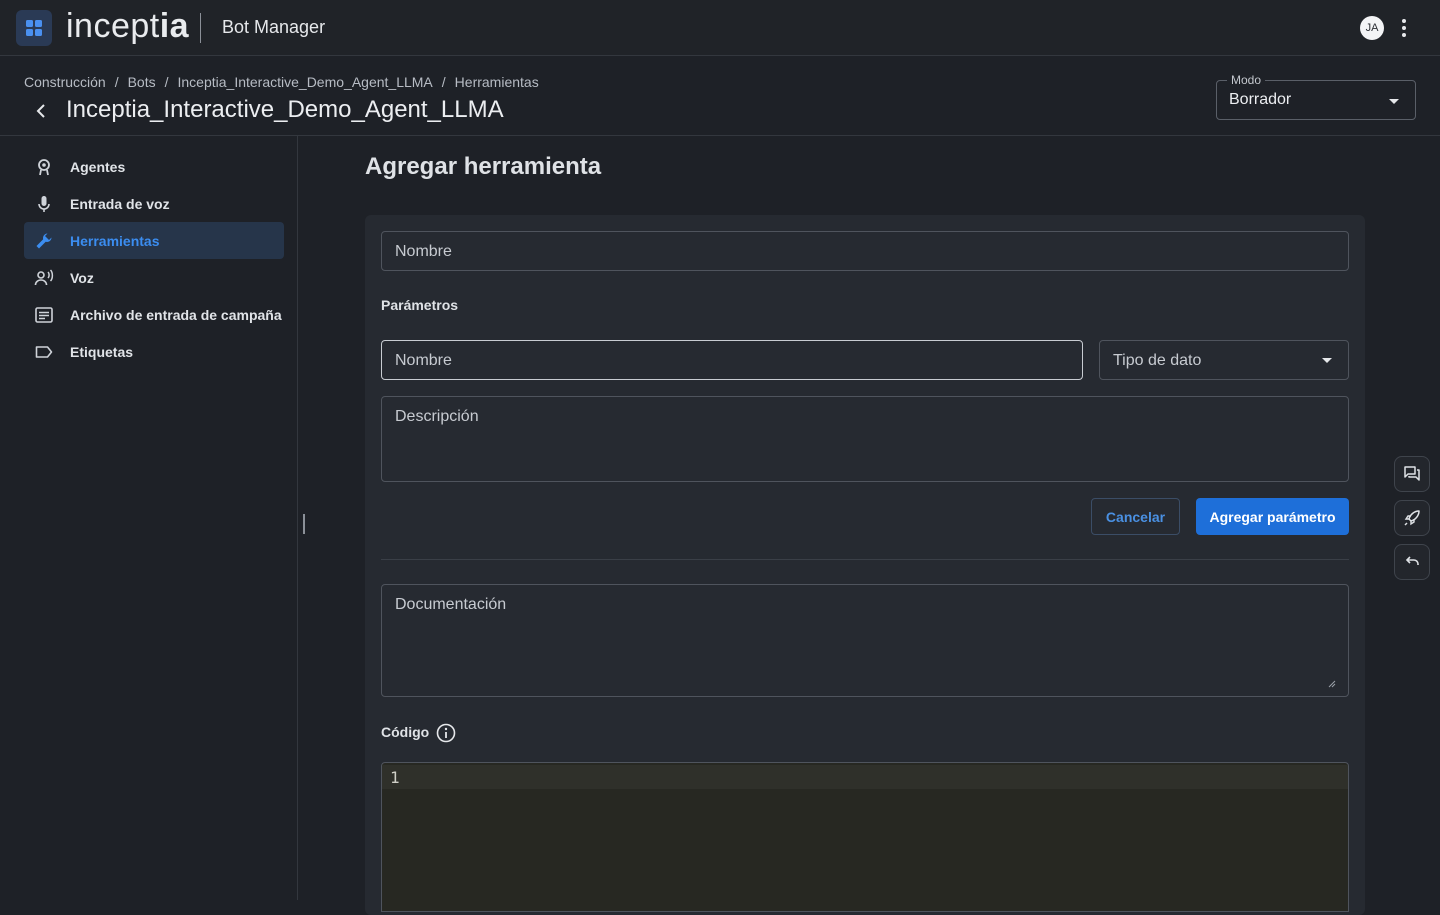 The width and height of the screenshot is (1440, 915). I want to click on rocket-icon, so click(1412, 518).